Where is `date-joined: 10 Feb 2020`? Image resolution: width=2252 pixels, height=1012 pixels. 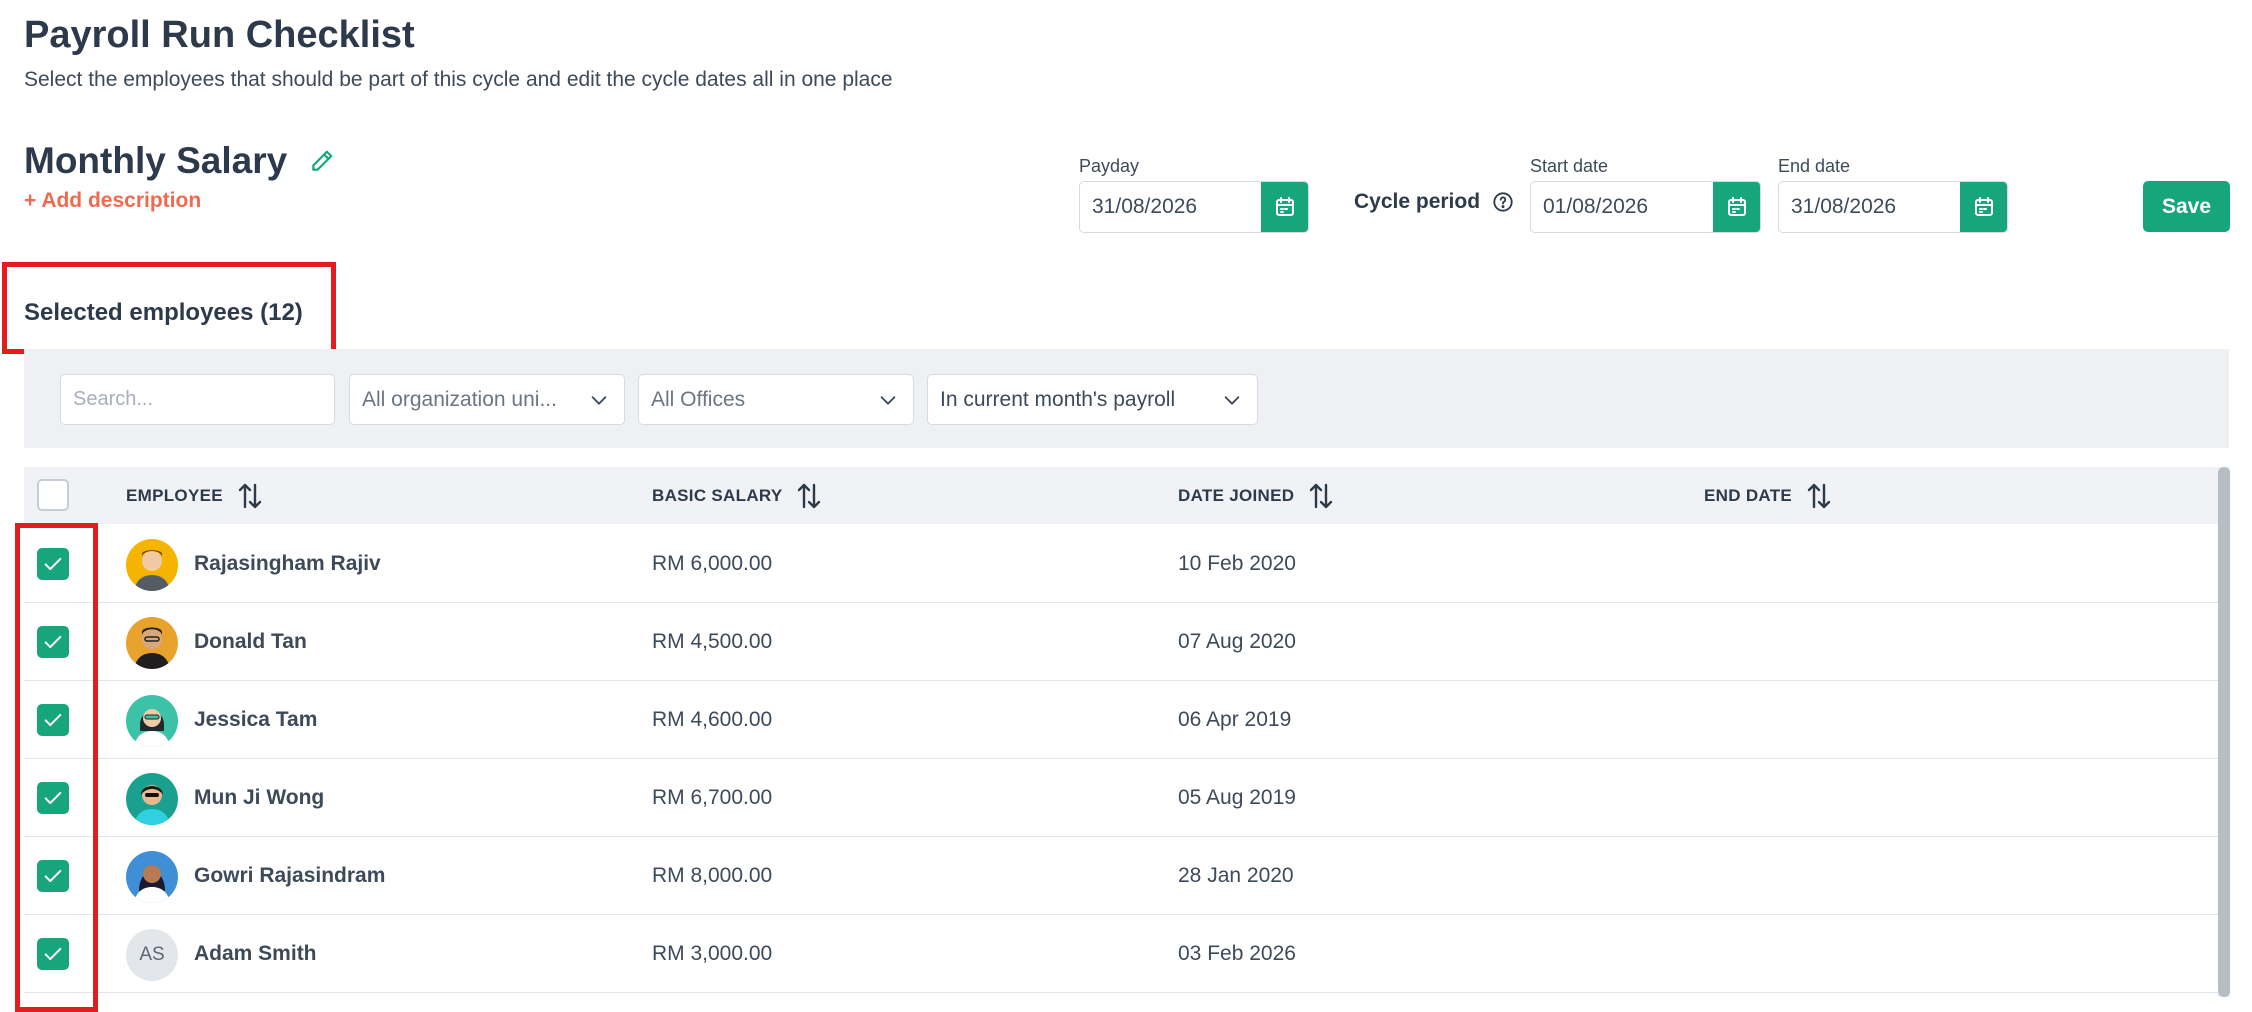
date-joined: 10 Feb 2020 is located at coordinates (1237, 563).